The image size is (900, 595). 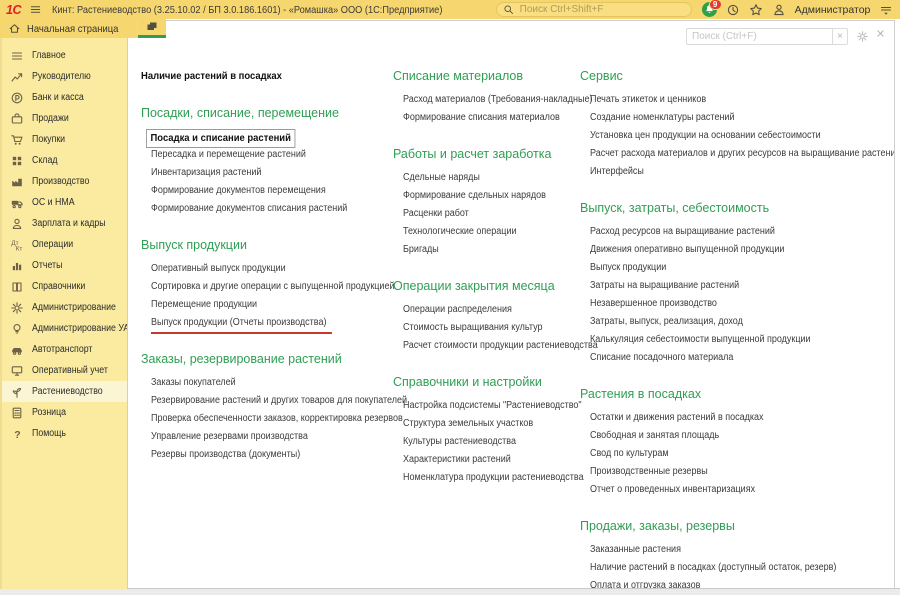 I want to click on menu-item: Управление резервами производства, so click(x=266, y=438).